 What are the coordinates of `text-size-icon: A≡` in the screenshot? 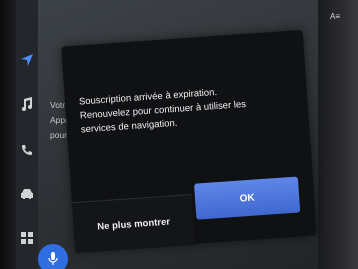 It's located at (335, 16).